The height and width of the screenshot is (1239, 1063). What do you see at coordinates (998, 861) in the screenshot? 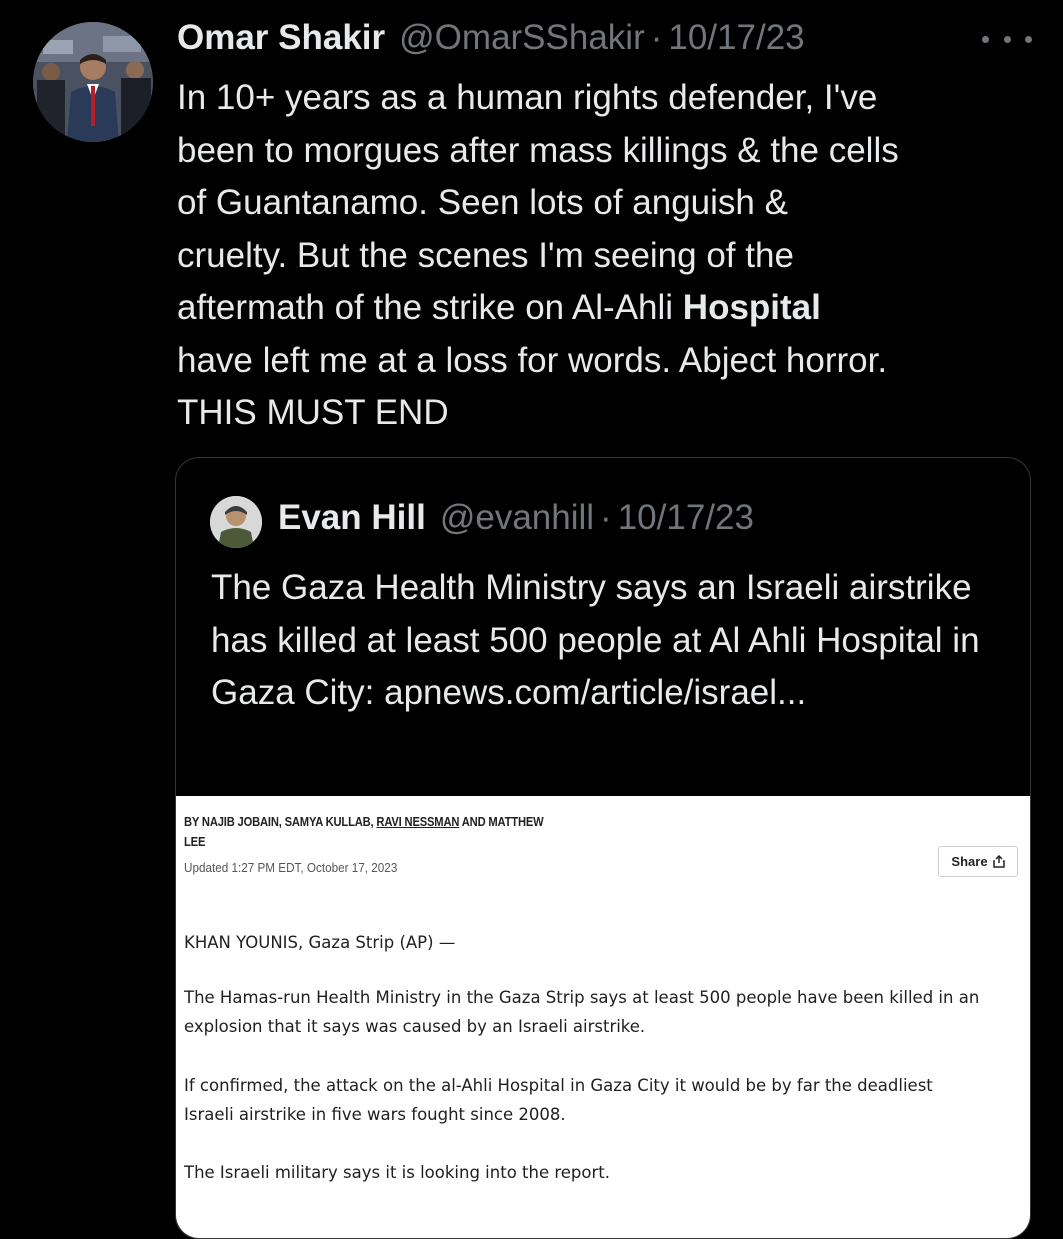
I see `share-icon` at bounding box center [998, 861].